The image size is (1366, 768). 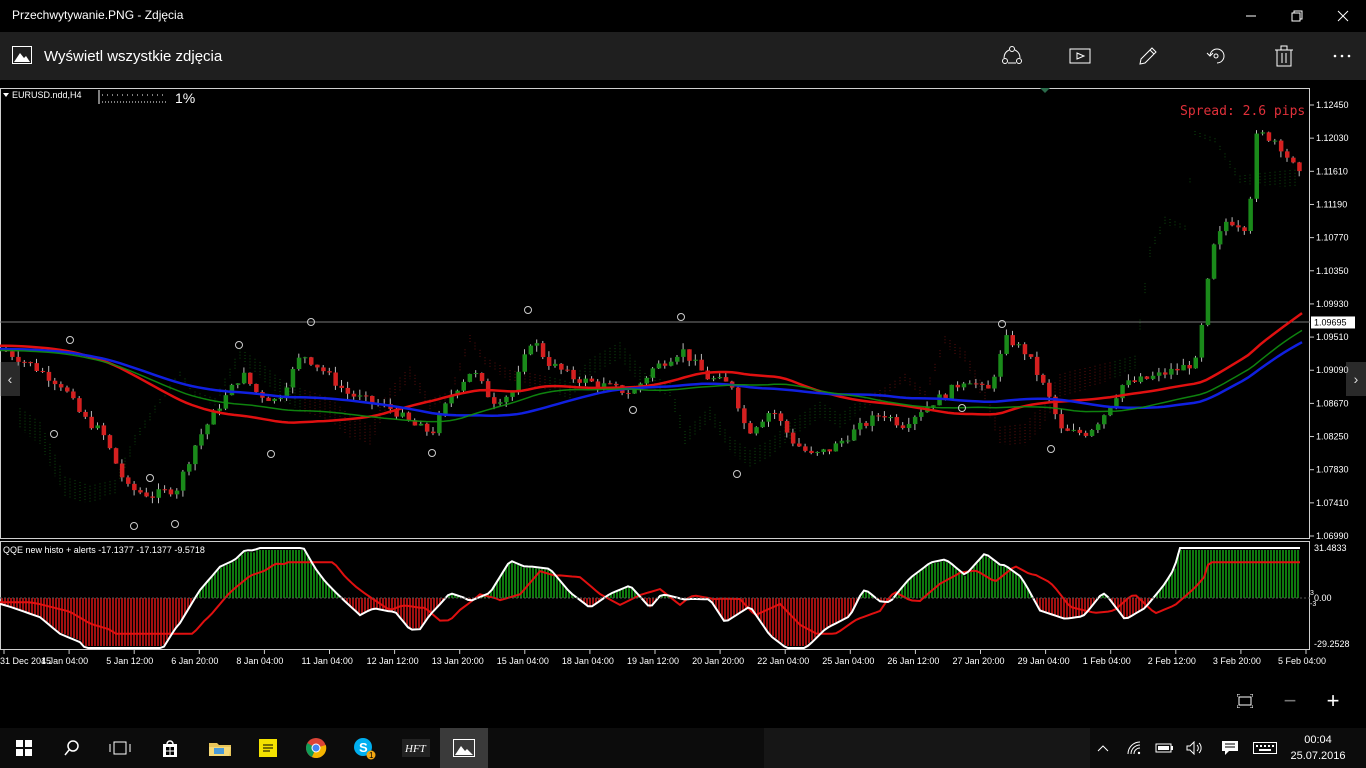 What do you see at coordinates (98, 15) in the screenshot?
I see `window-title: Przechwytywanie.PNG - Zdjęcia` at bounding box center [98, 15].